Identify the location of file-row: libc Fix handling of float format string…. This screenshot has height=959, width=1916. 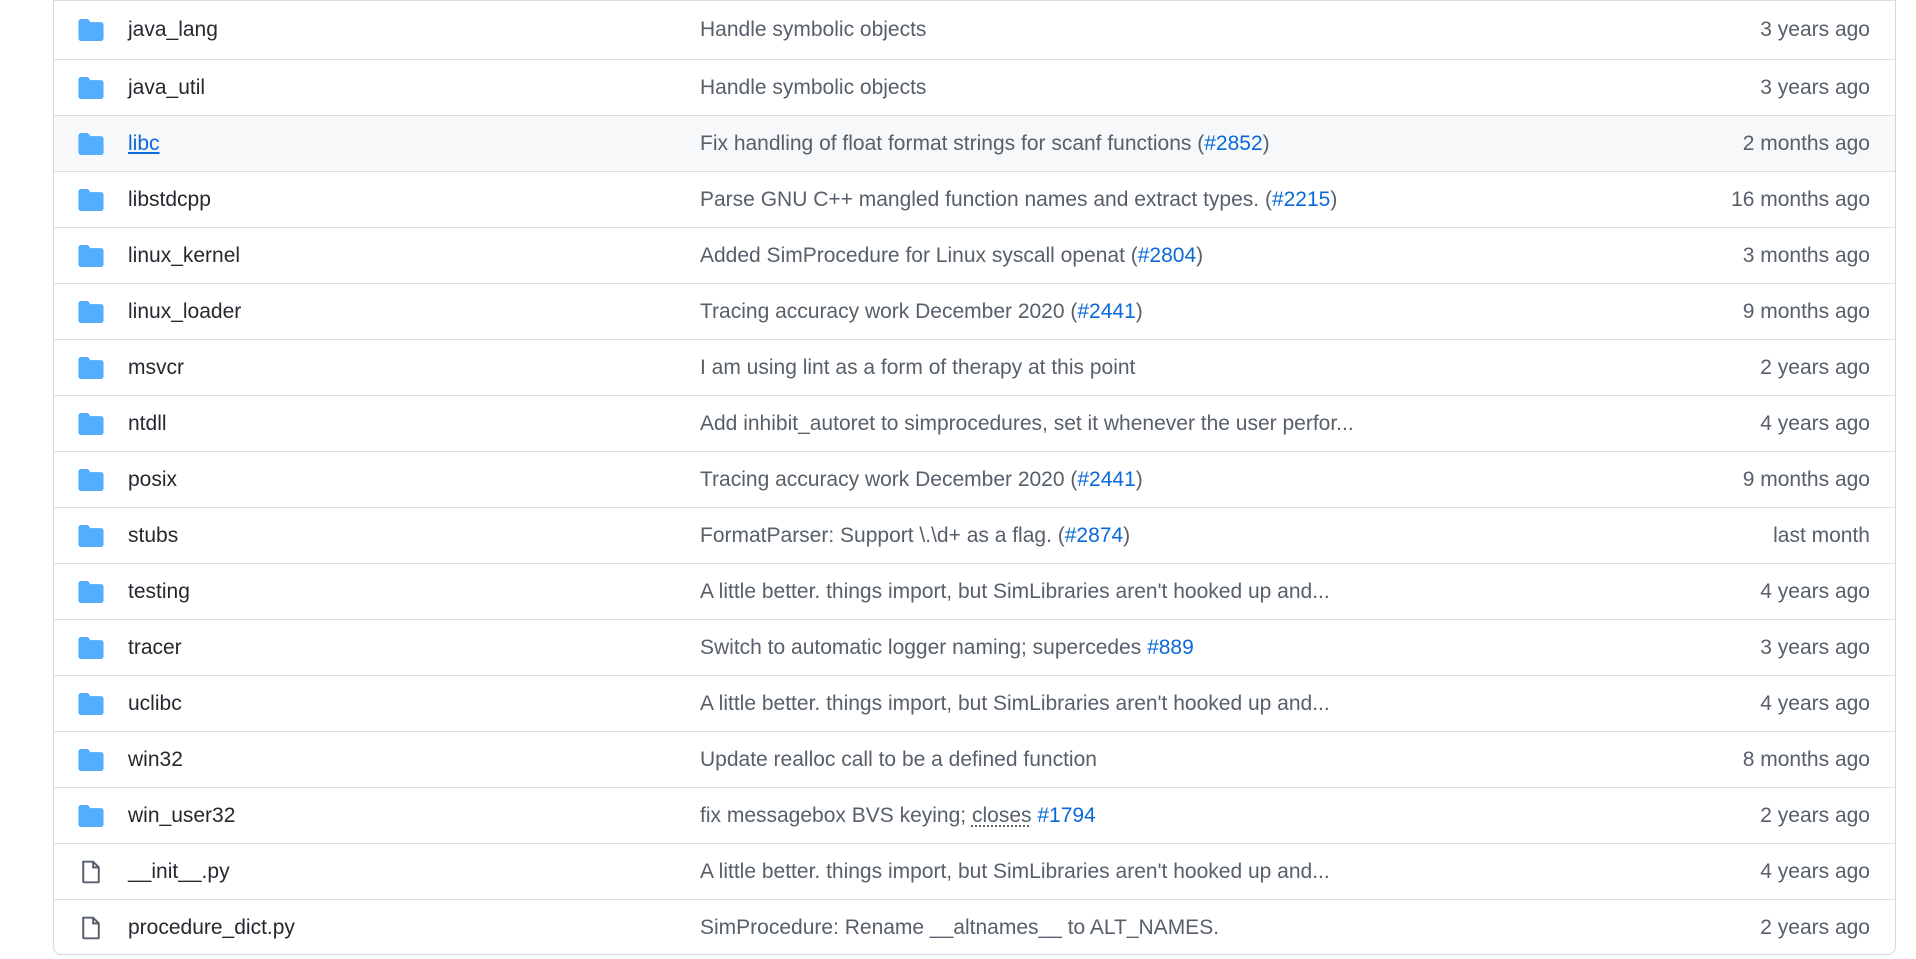
(974, 143).